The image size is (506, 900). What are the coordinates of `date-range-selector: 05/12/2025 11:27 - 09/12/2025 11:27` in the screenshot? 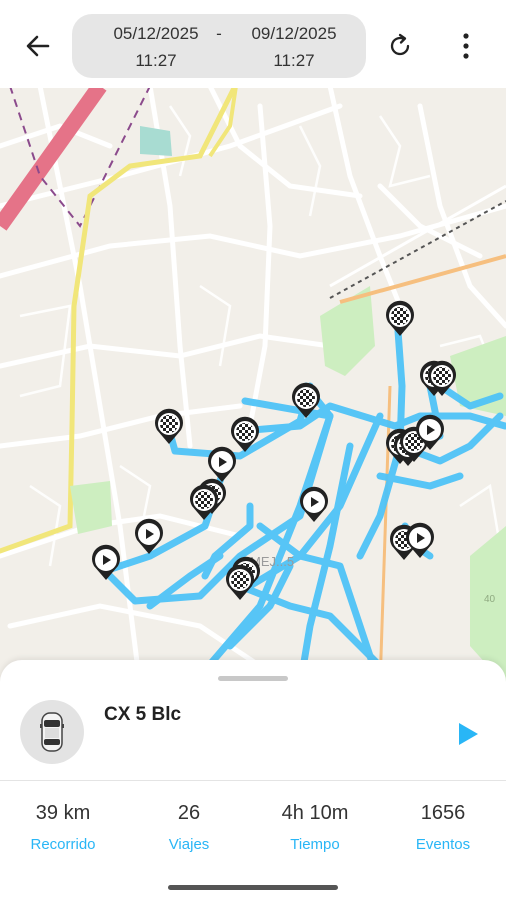 It's located at (219, 46).